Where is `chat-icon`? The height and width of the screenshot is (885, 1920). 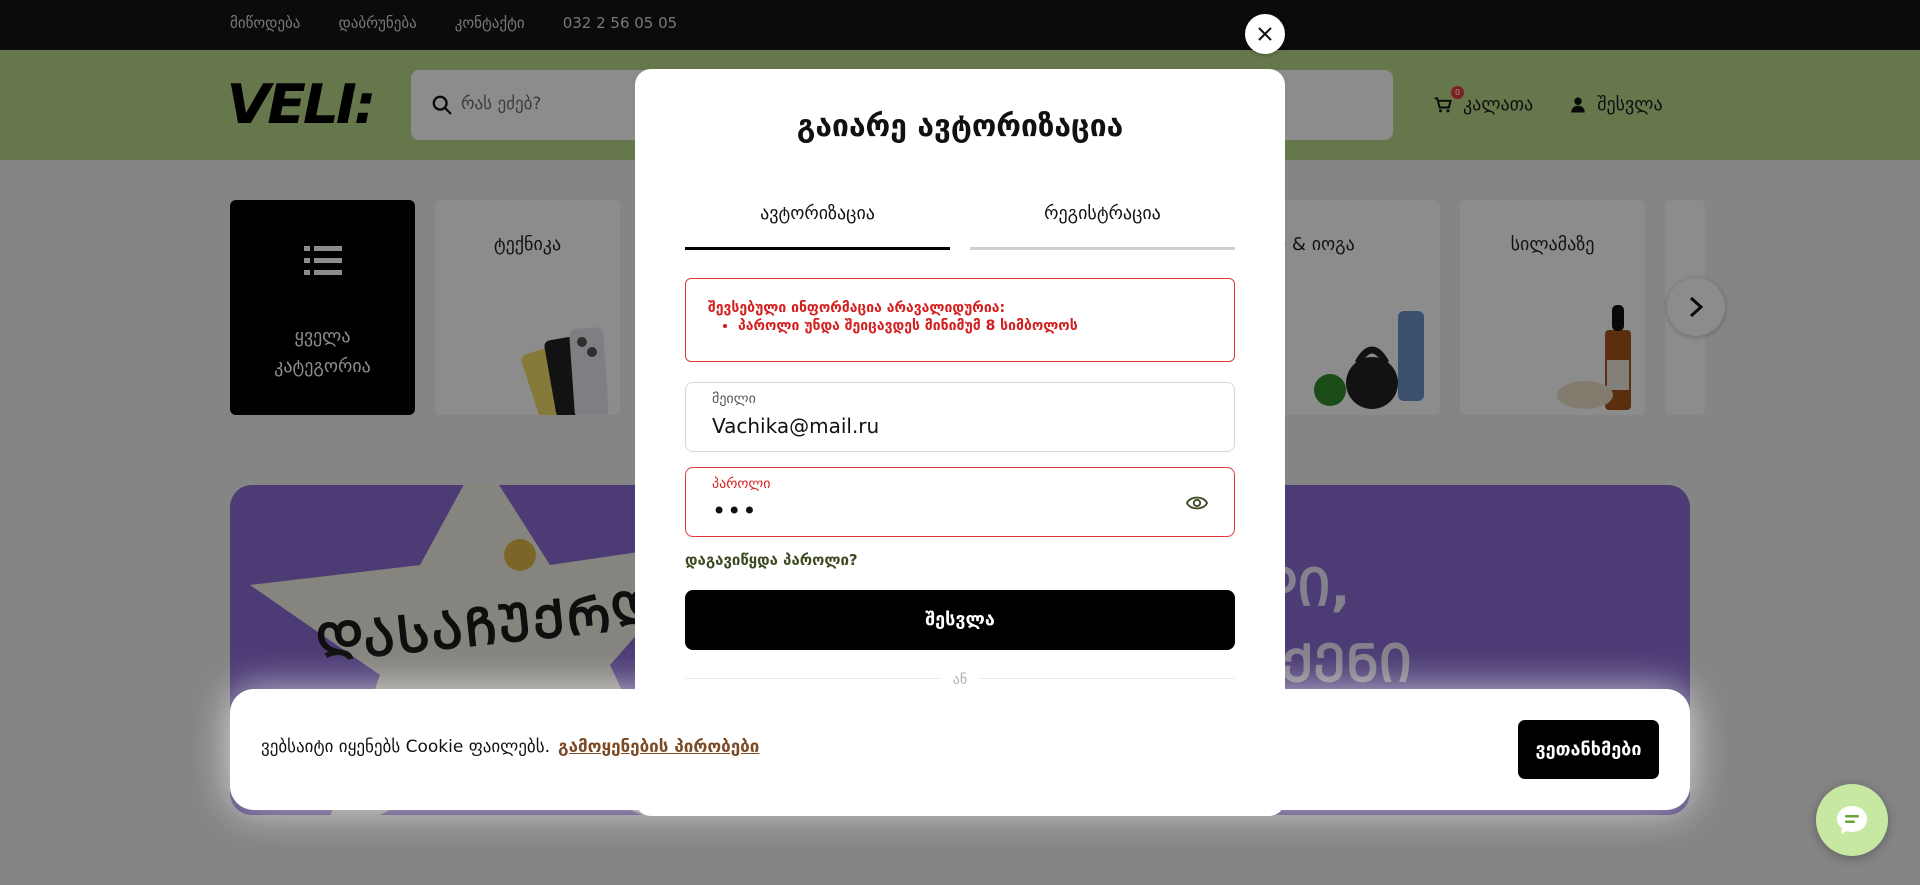 chat-icon is located at coordinates (1852, 820).